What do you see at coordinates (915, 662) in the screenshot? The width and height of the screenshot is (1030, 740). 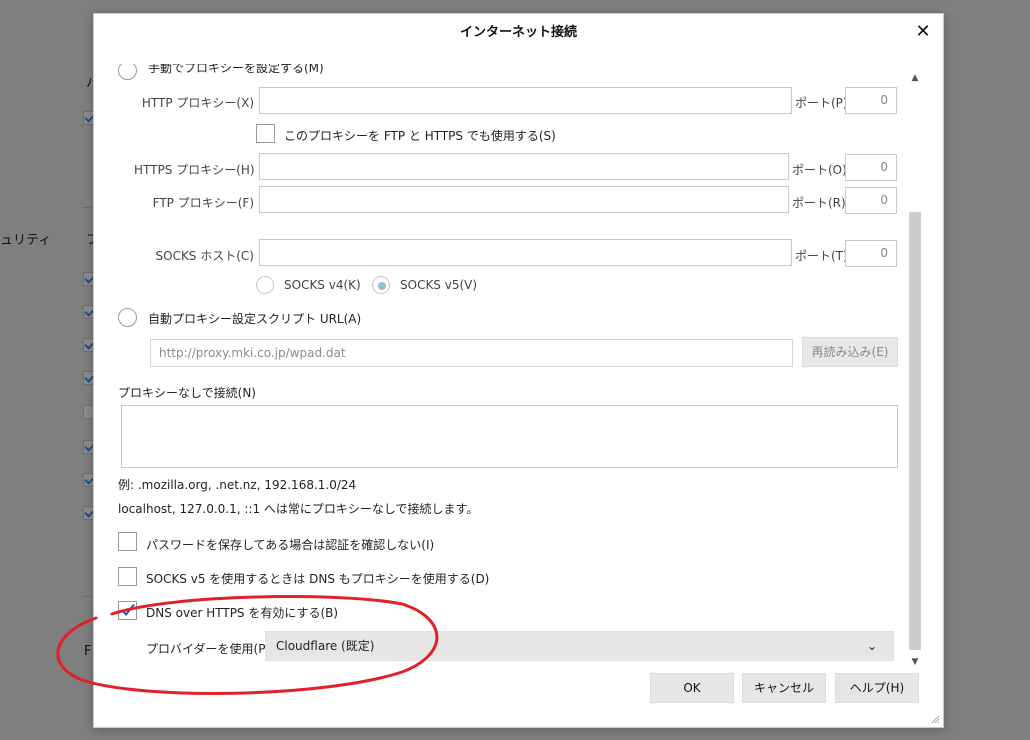 I see `scroll-down-icon: ▼` at bounding box center [915, 662].